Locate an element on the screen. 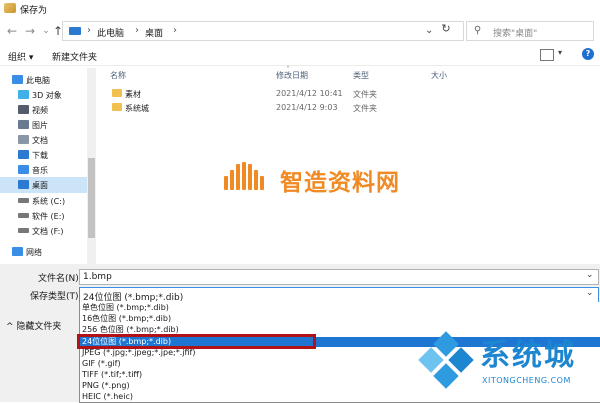 This screenshot has width=600, height=403. new-folder-button: 新建文件夹 is located at coordinates (74, 56).